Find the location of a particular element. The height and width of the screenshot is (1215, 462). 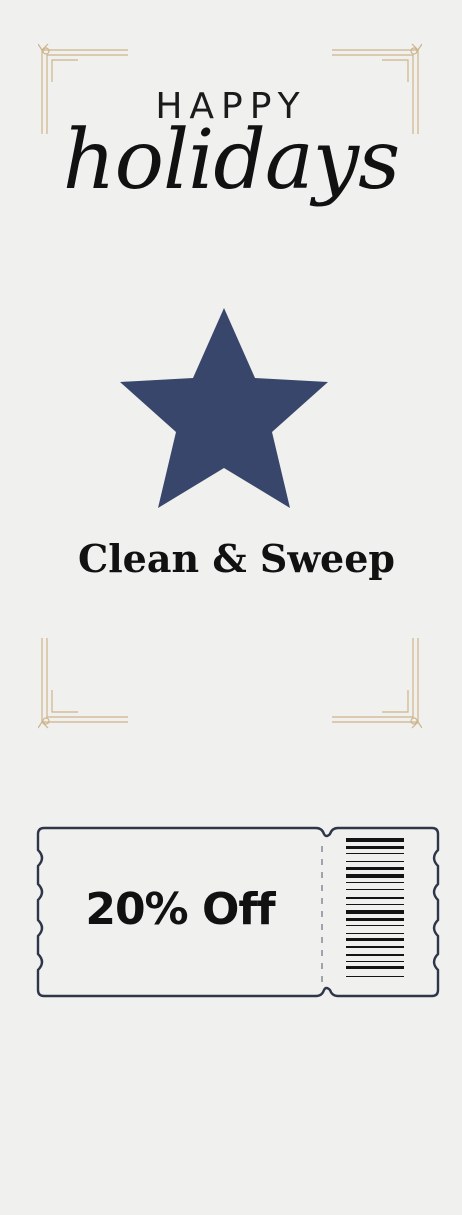

discount-text: 20% Off is located at coordinates (180, 909).